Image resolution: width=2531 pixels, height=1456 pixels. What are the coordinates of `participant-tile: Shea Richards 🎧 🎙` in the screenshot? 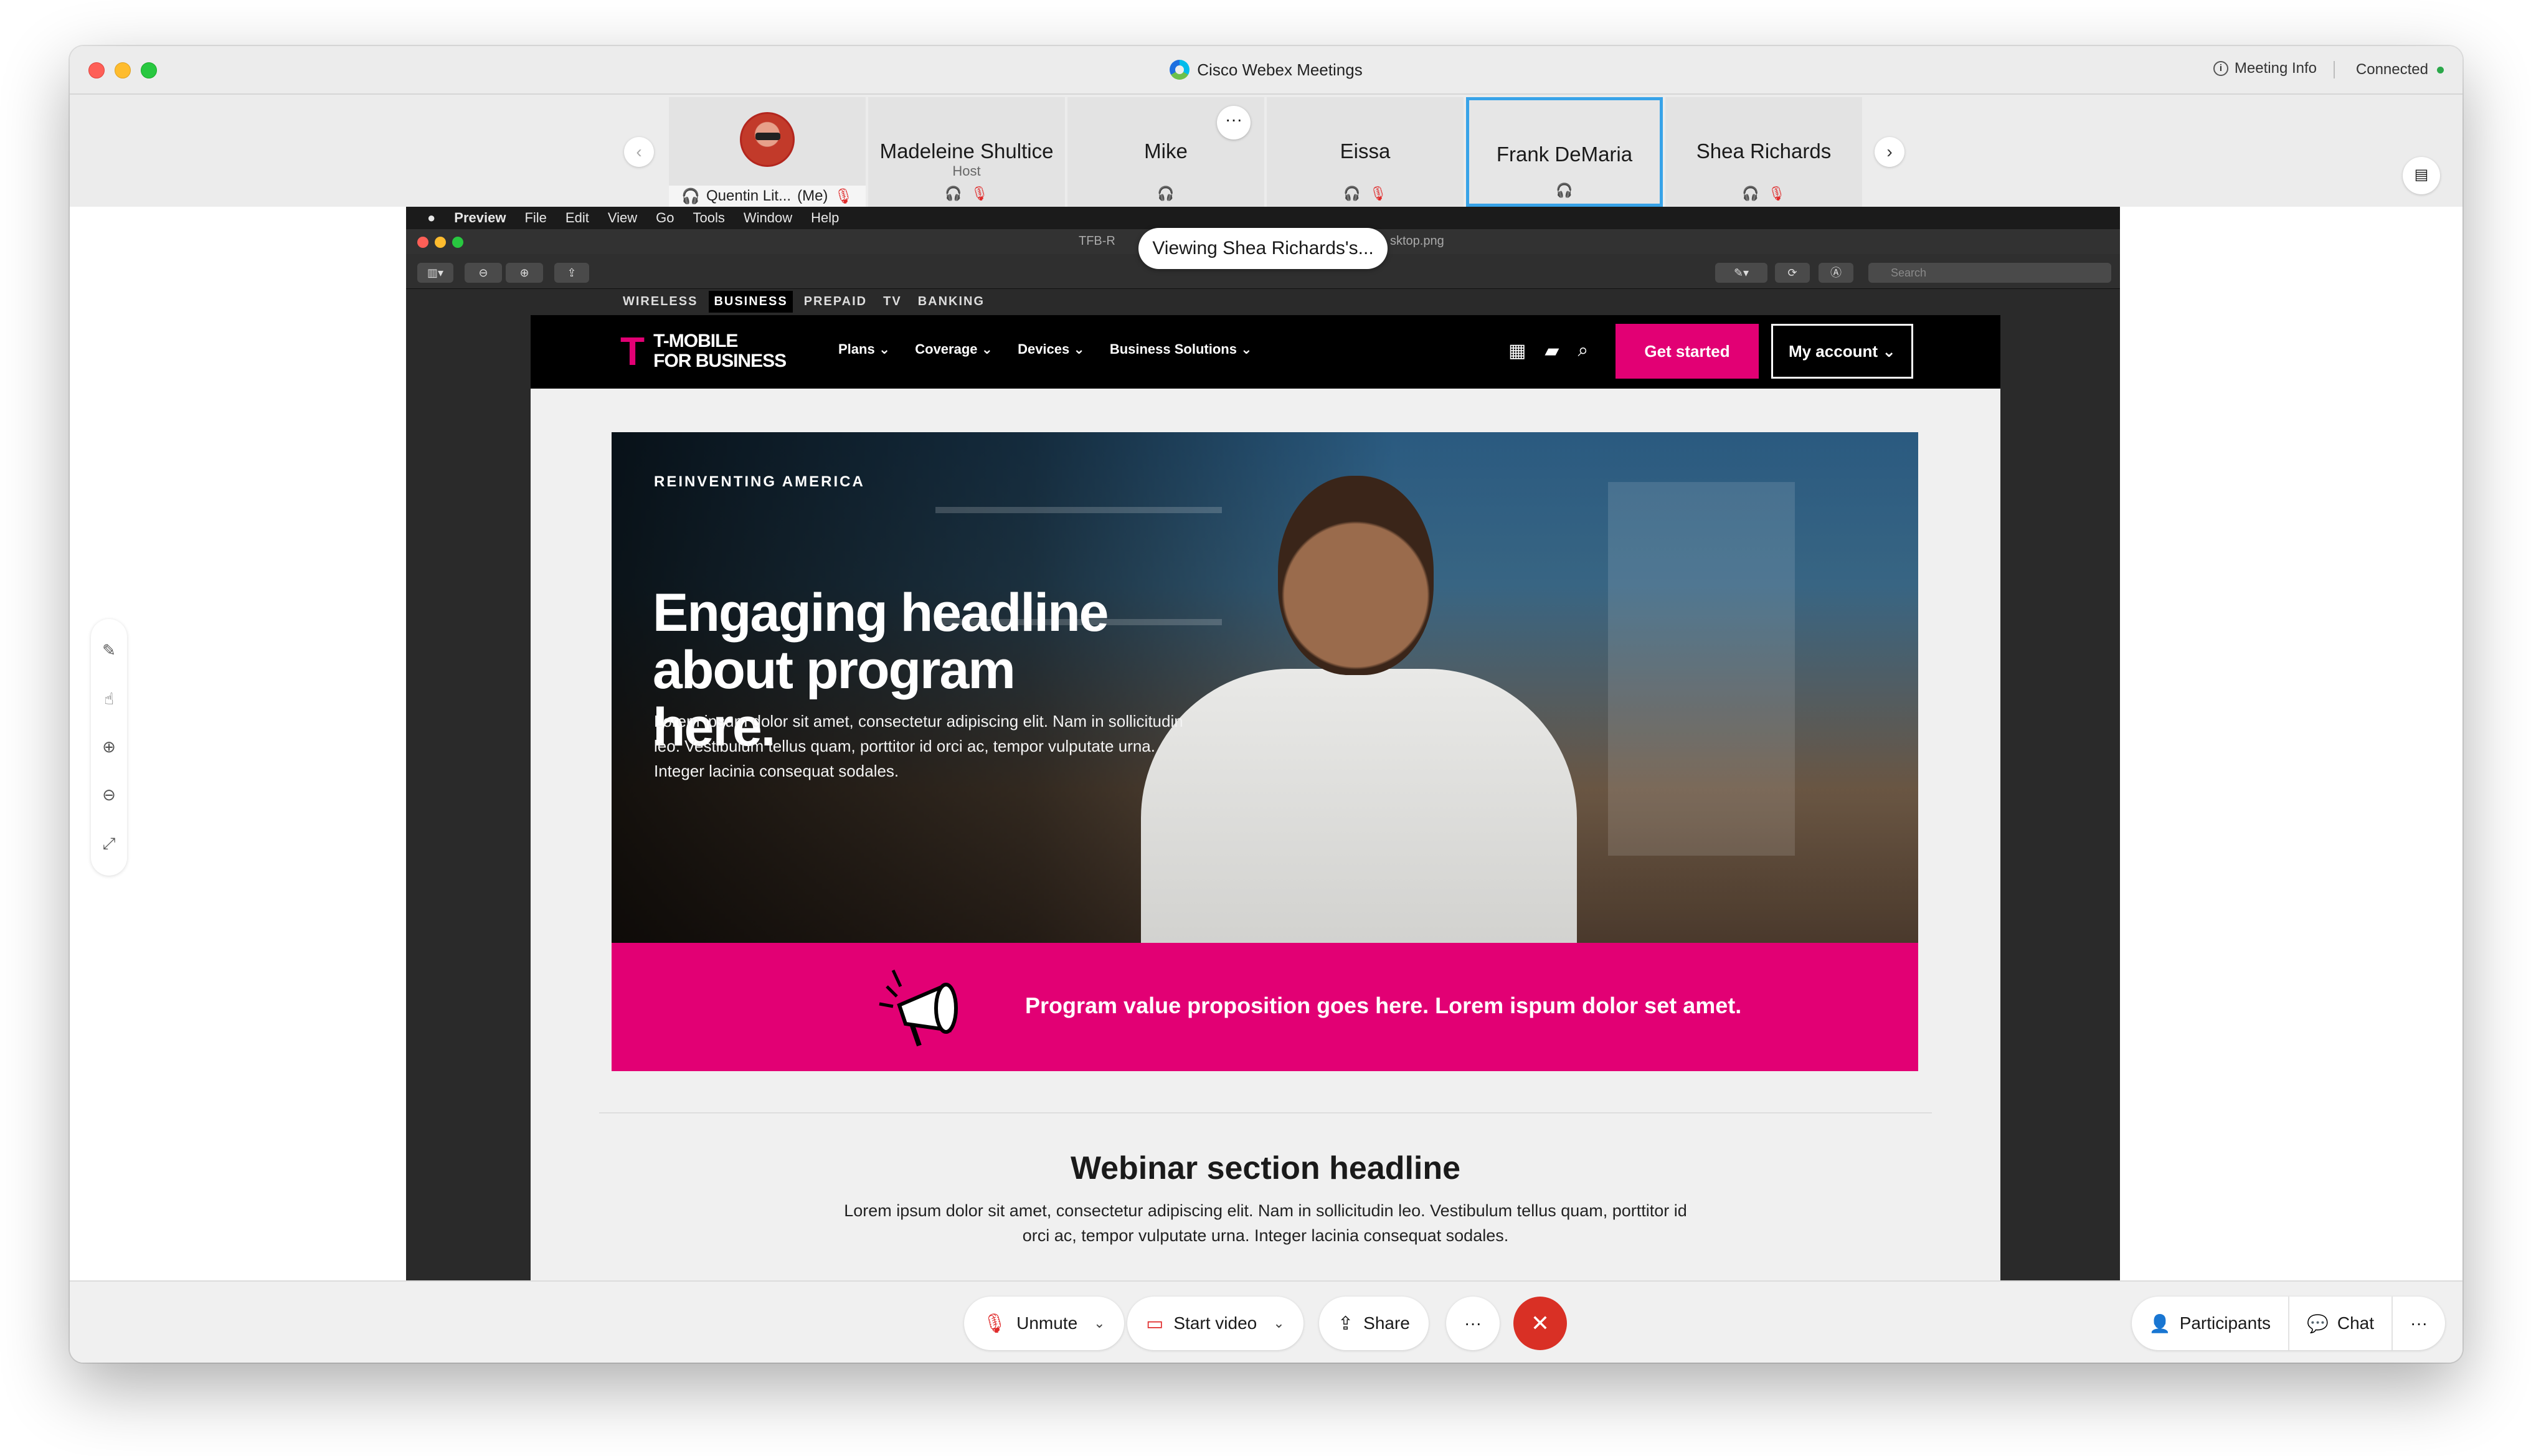 It's located at (1763, 152).